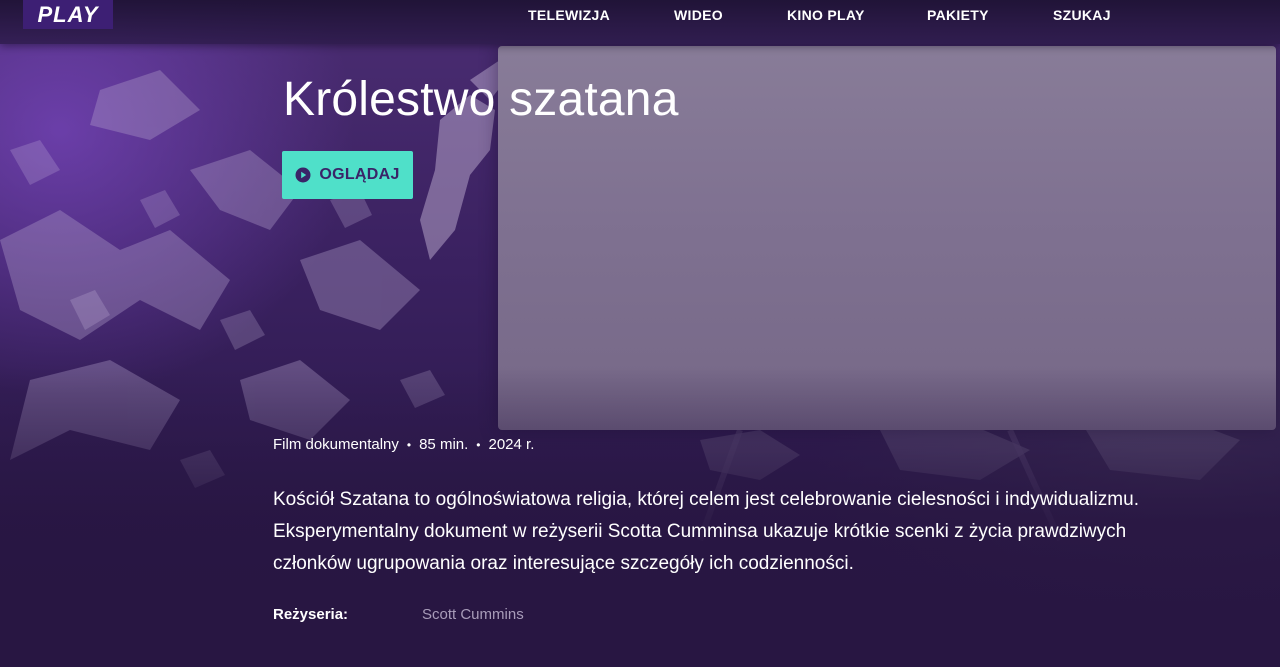  Describe the element at coordinates (336, 444) in the screenshot. I see `movie-genre: Film dokumentalny` at that location.